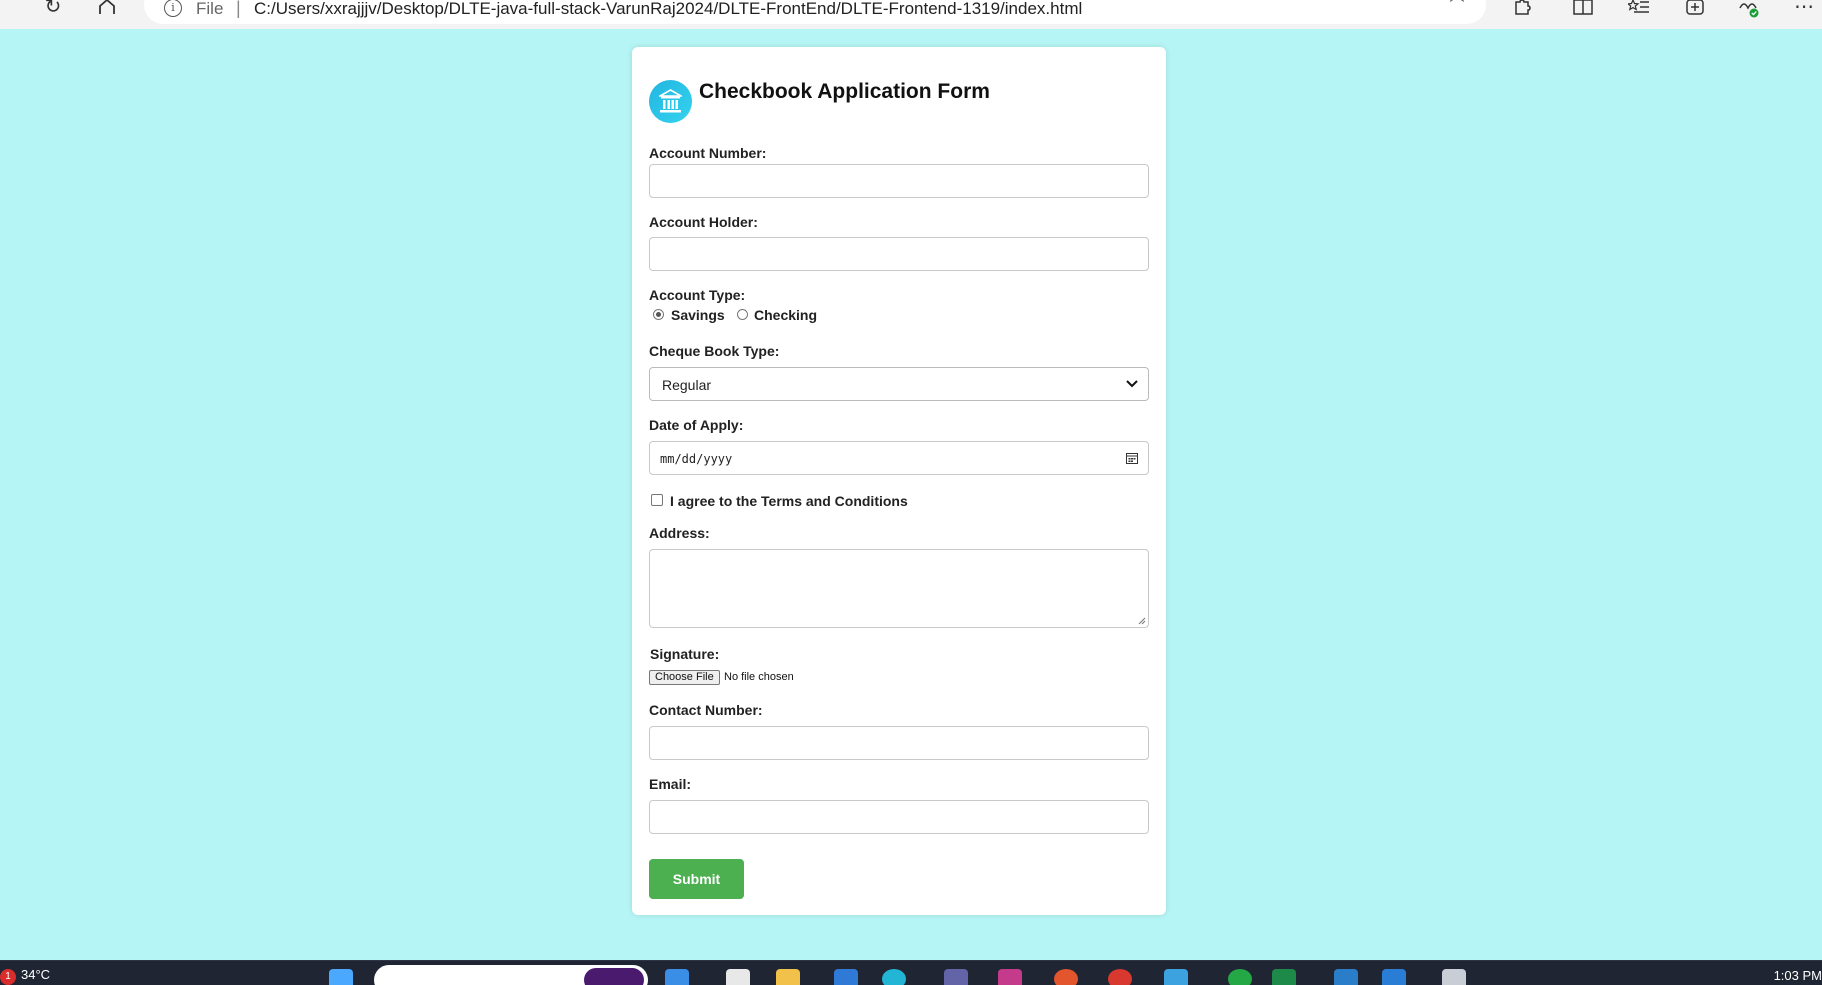  What do you see at coordinates (1804, 8) in the screenshot?
I see `more-icon: ⋯` at bounding box center [1804, 8].